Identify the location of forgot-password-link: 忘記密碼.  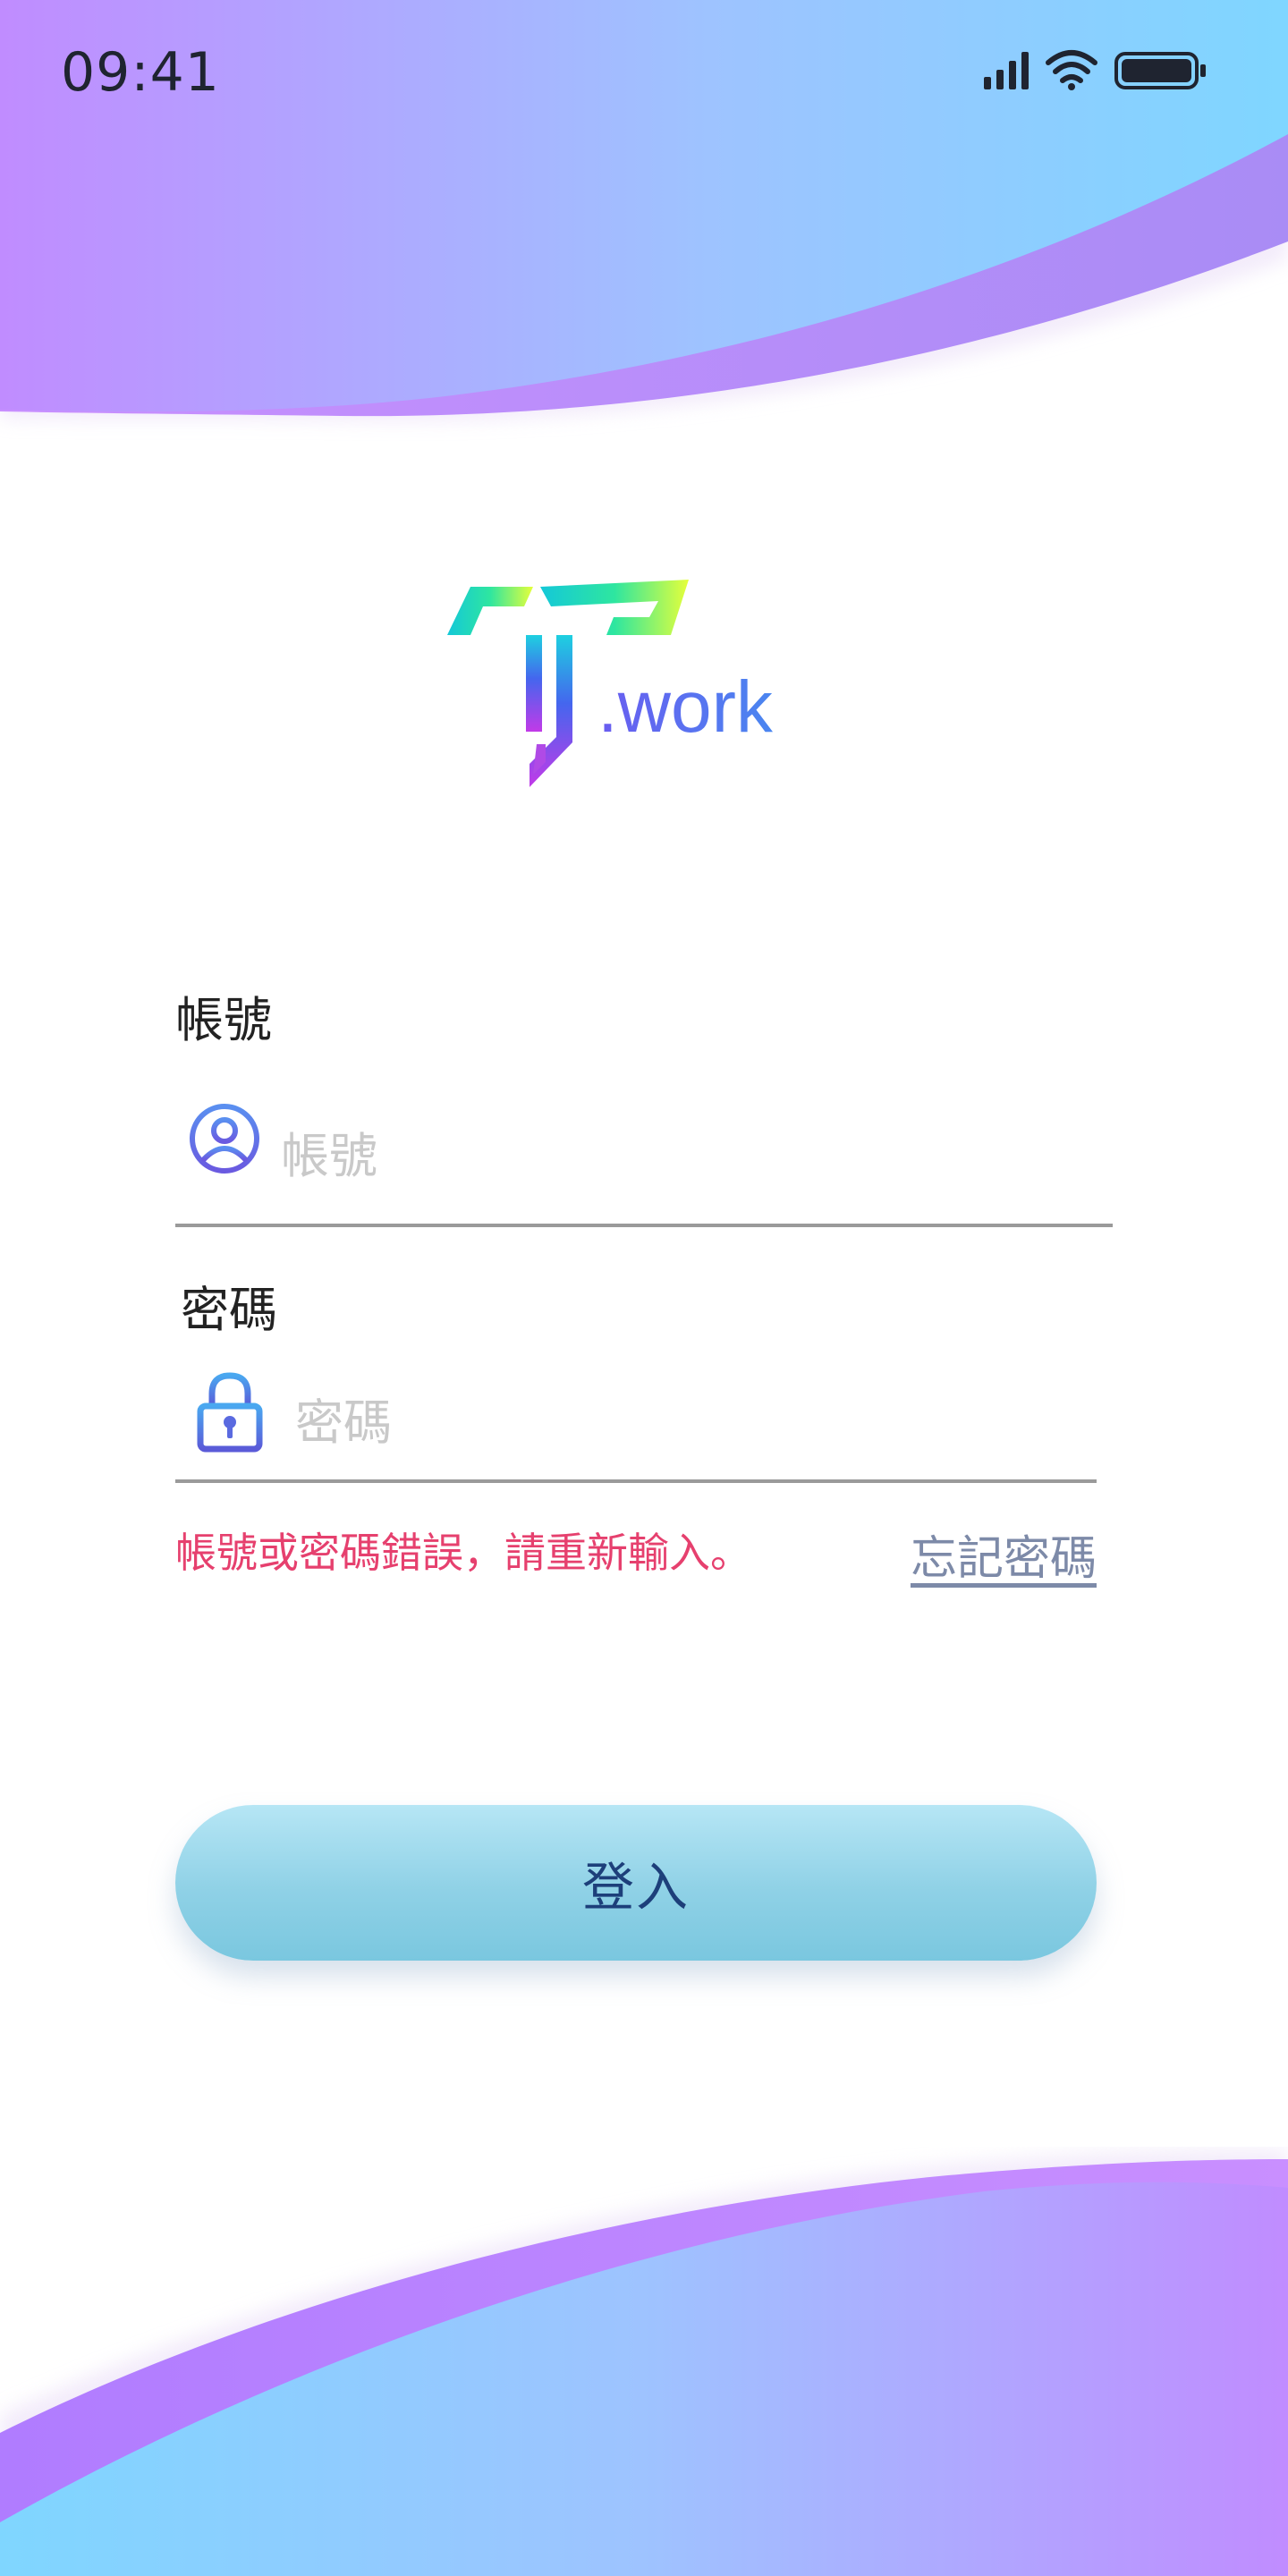
(1004, 1554).